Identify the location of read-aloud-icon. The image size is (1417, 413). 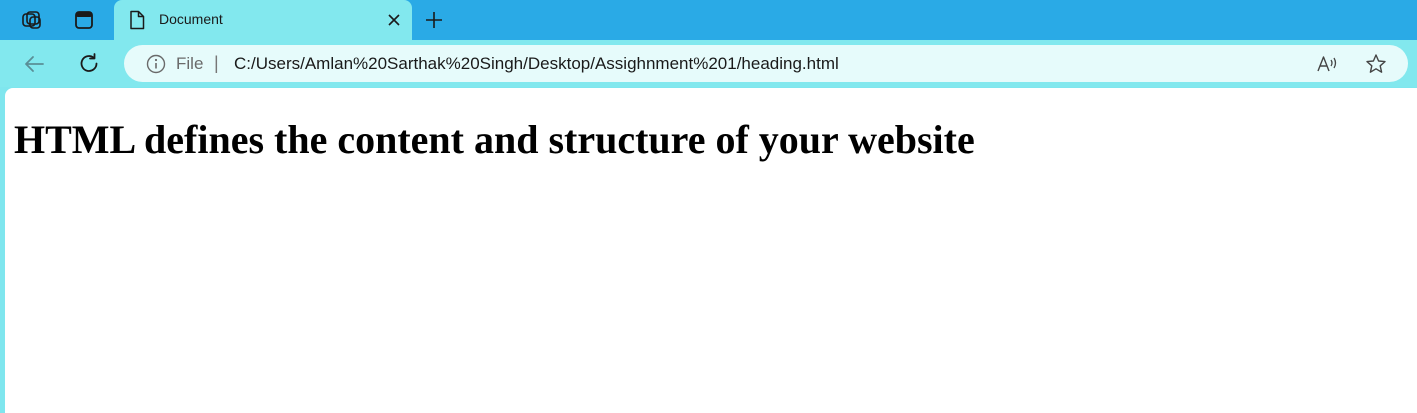
(1327, 64).